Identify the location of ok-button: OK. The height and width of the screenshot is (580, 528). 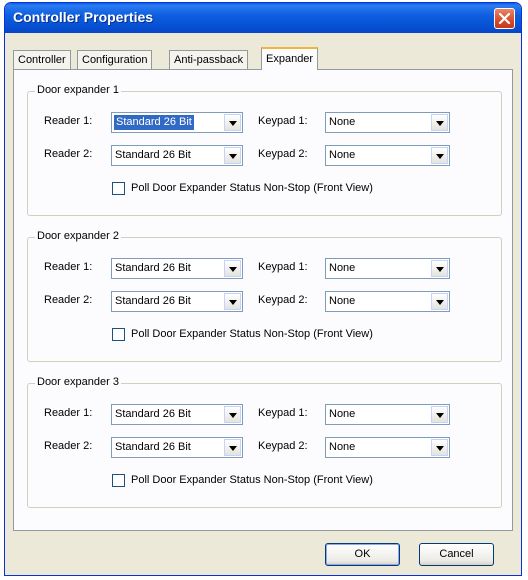
(362, 554).